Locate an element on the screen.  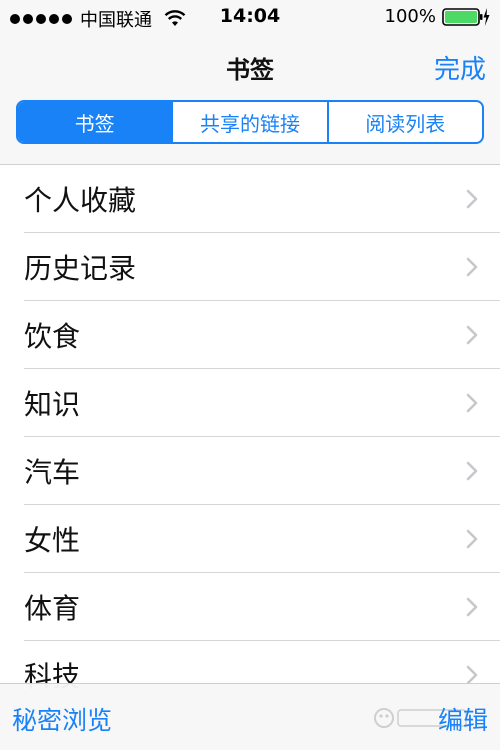
battery-icon is located at coordinates (466, 16).